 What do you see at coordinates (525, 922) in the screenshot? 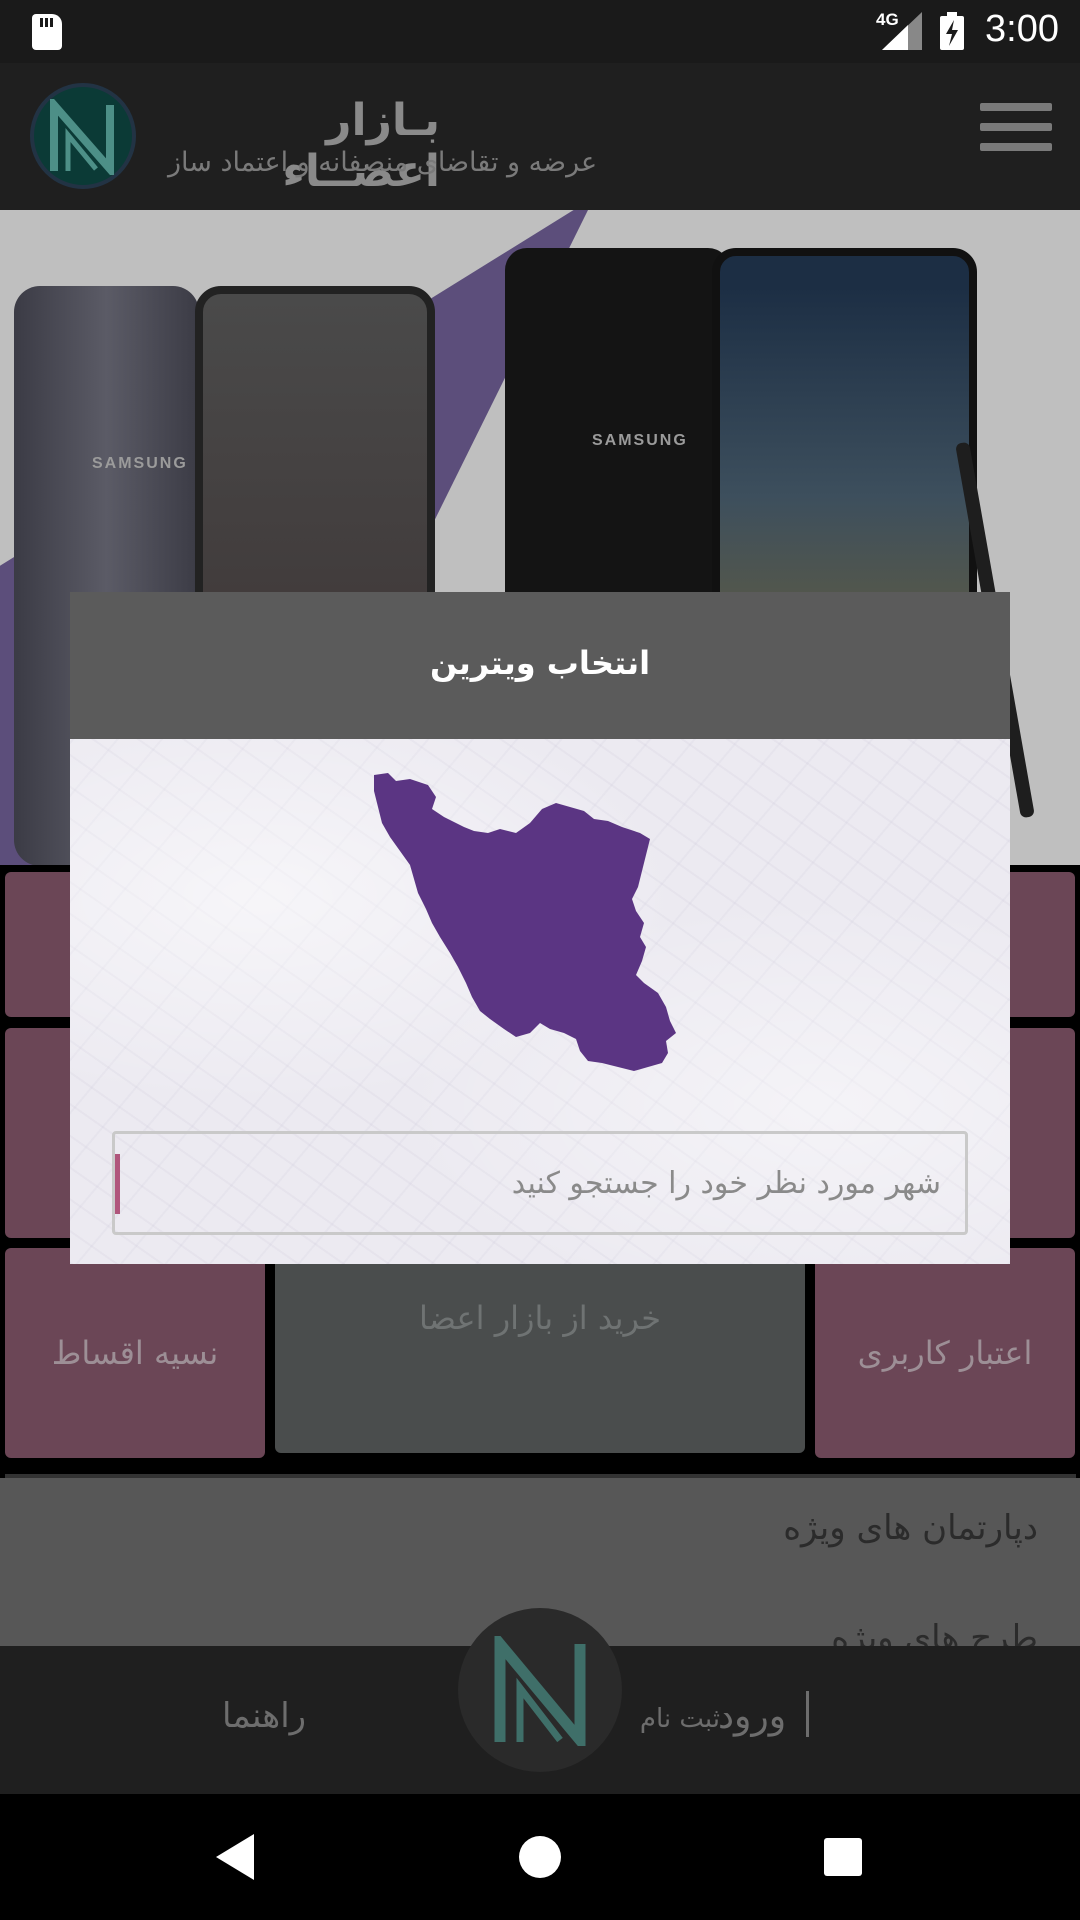
I see `iran-map-icon` at bounding box center [525, 922].